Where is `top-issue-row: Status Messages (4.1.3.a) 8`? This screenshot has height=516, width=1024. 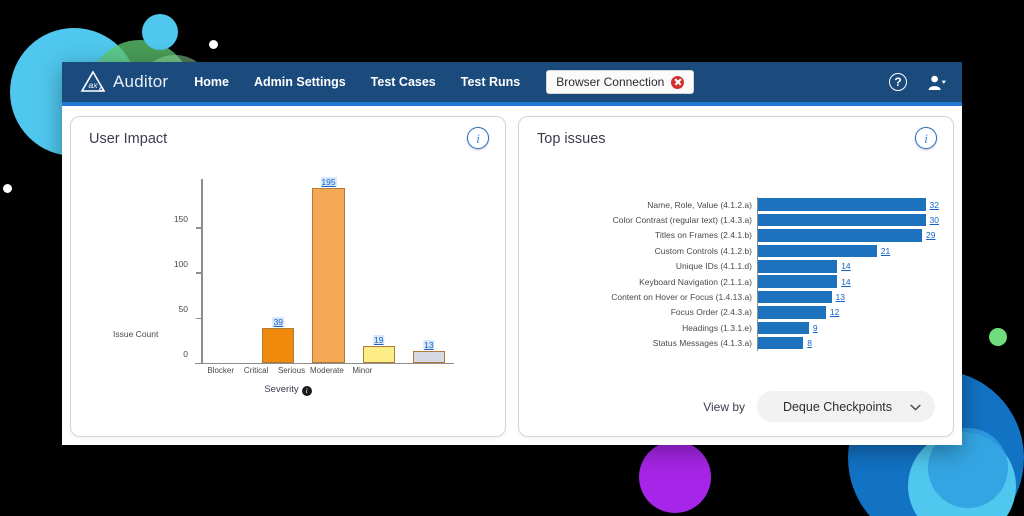 top-issue-row: Status Messages (4.1.3.a) 8 is located at coordinates (729, 343).